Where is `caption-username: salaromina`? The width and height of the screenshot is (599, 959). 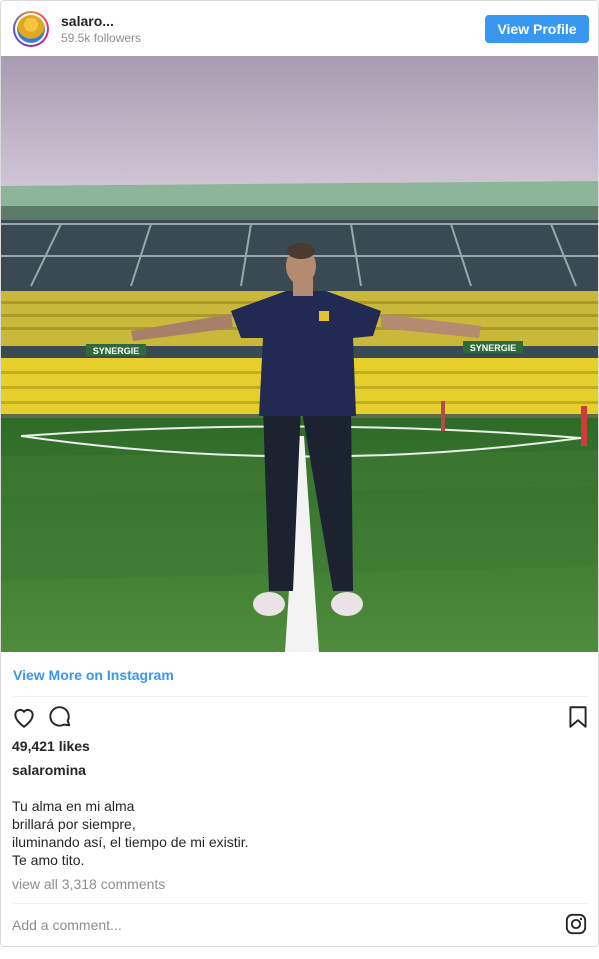 caption-username: salaromina is located at coordinates (49, 770).